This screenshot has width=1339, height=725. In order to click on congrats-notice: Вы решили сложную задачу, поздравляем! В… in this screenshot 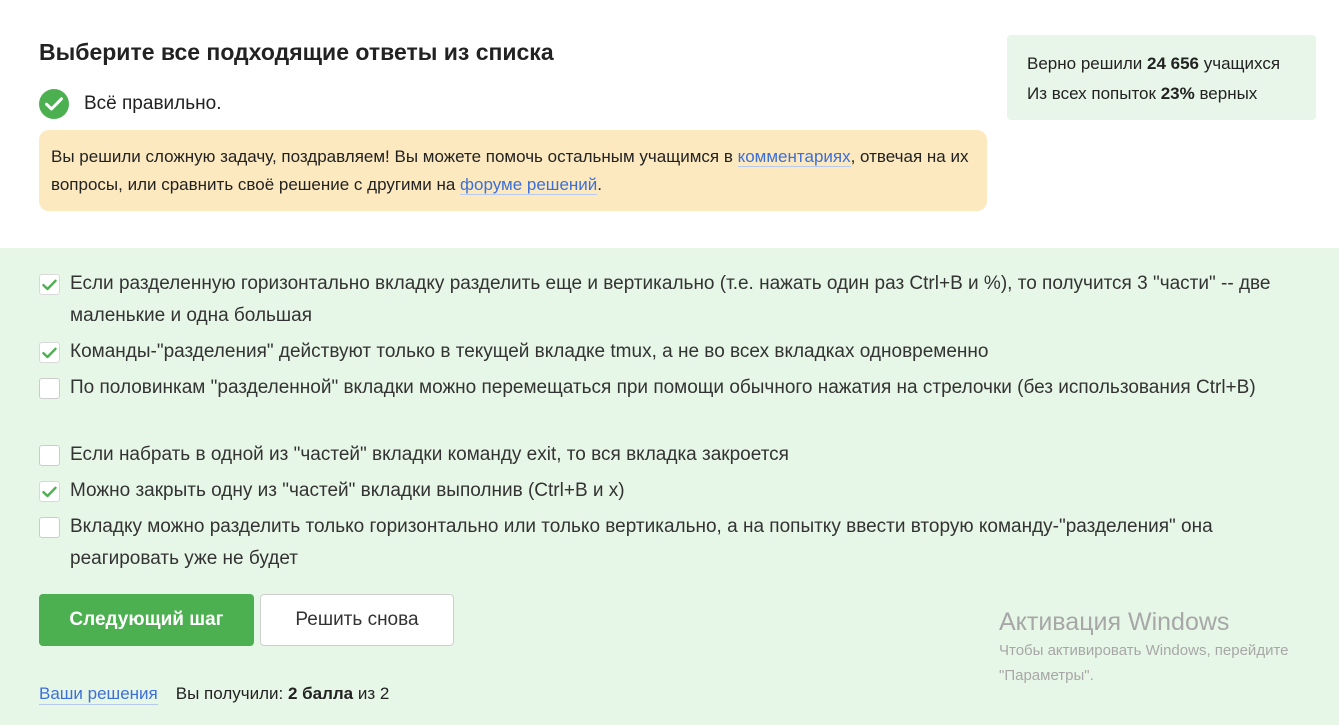, I will do `click(513, 170)`.